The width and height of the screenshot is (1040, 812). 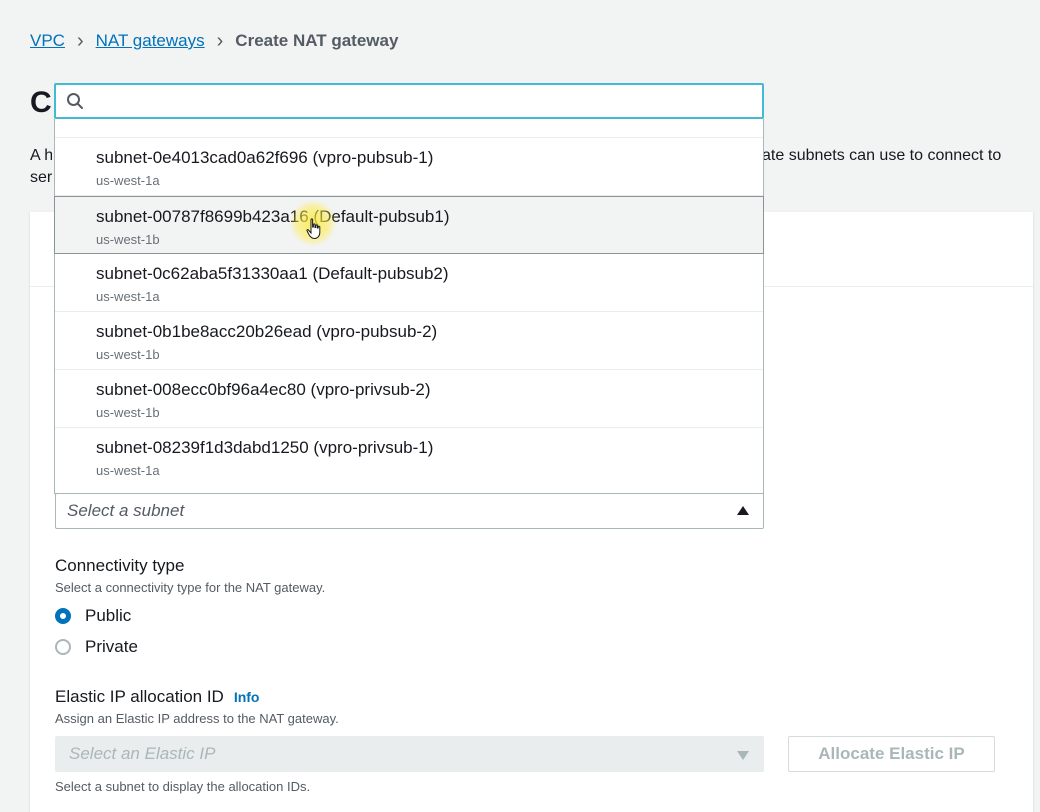 I want to click on caret-up-icon, so click(x=743, y=510).